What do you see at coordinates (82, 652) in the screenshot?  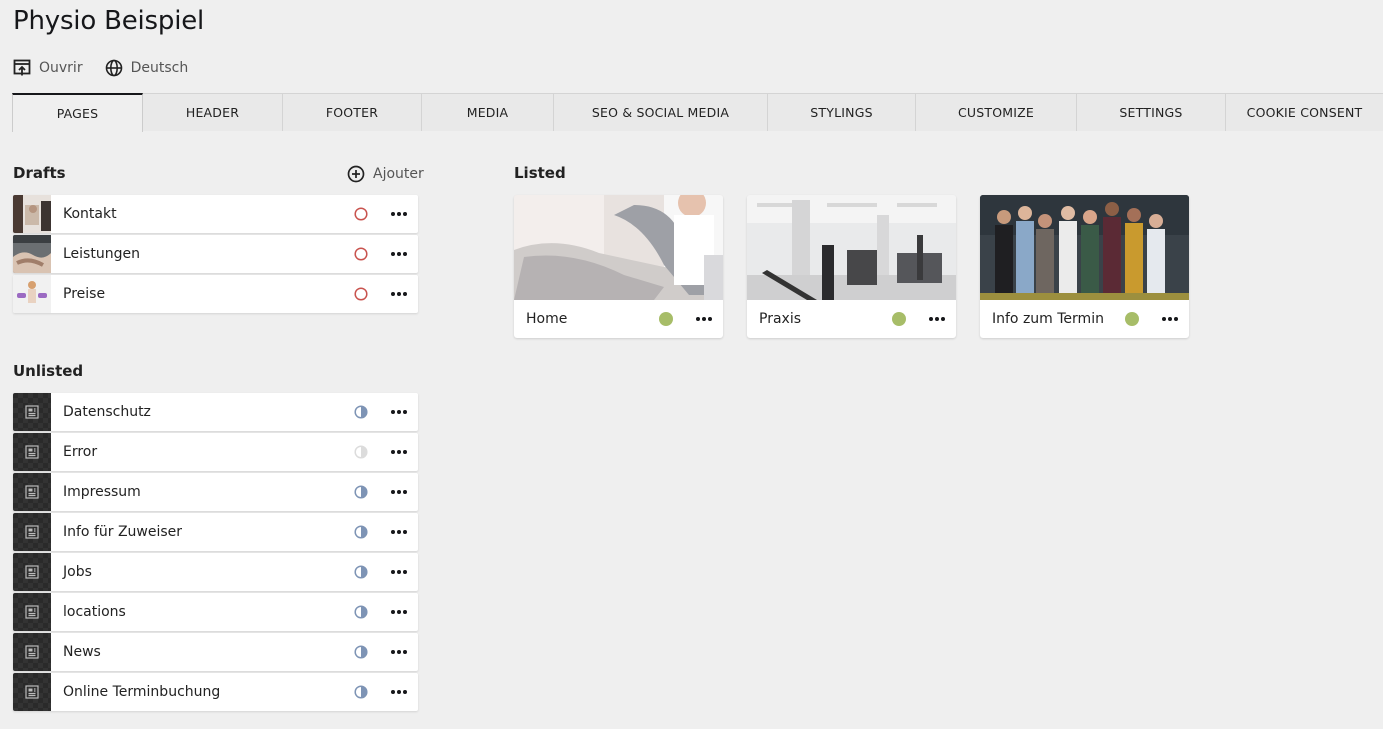 I see `page-title: News` at bounding box center [82, 652].